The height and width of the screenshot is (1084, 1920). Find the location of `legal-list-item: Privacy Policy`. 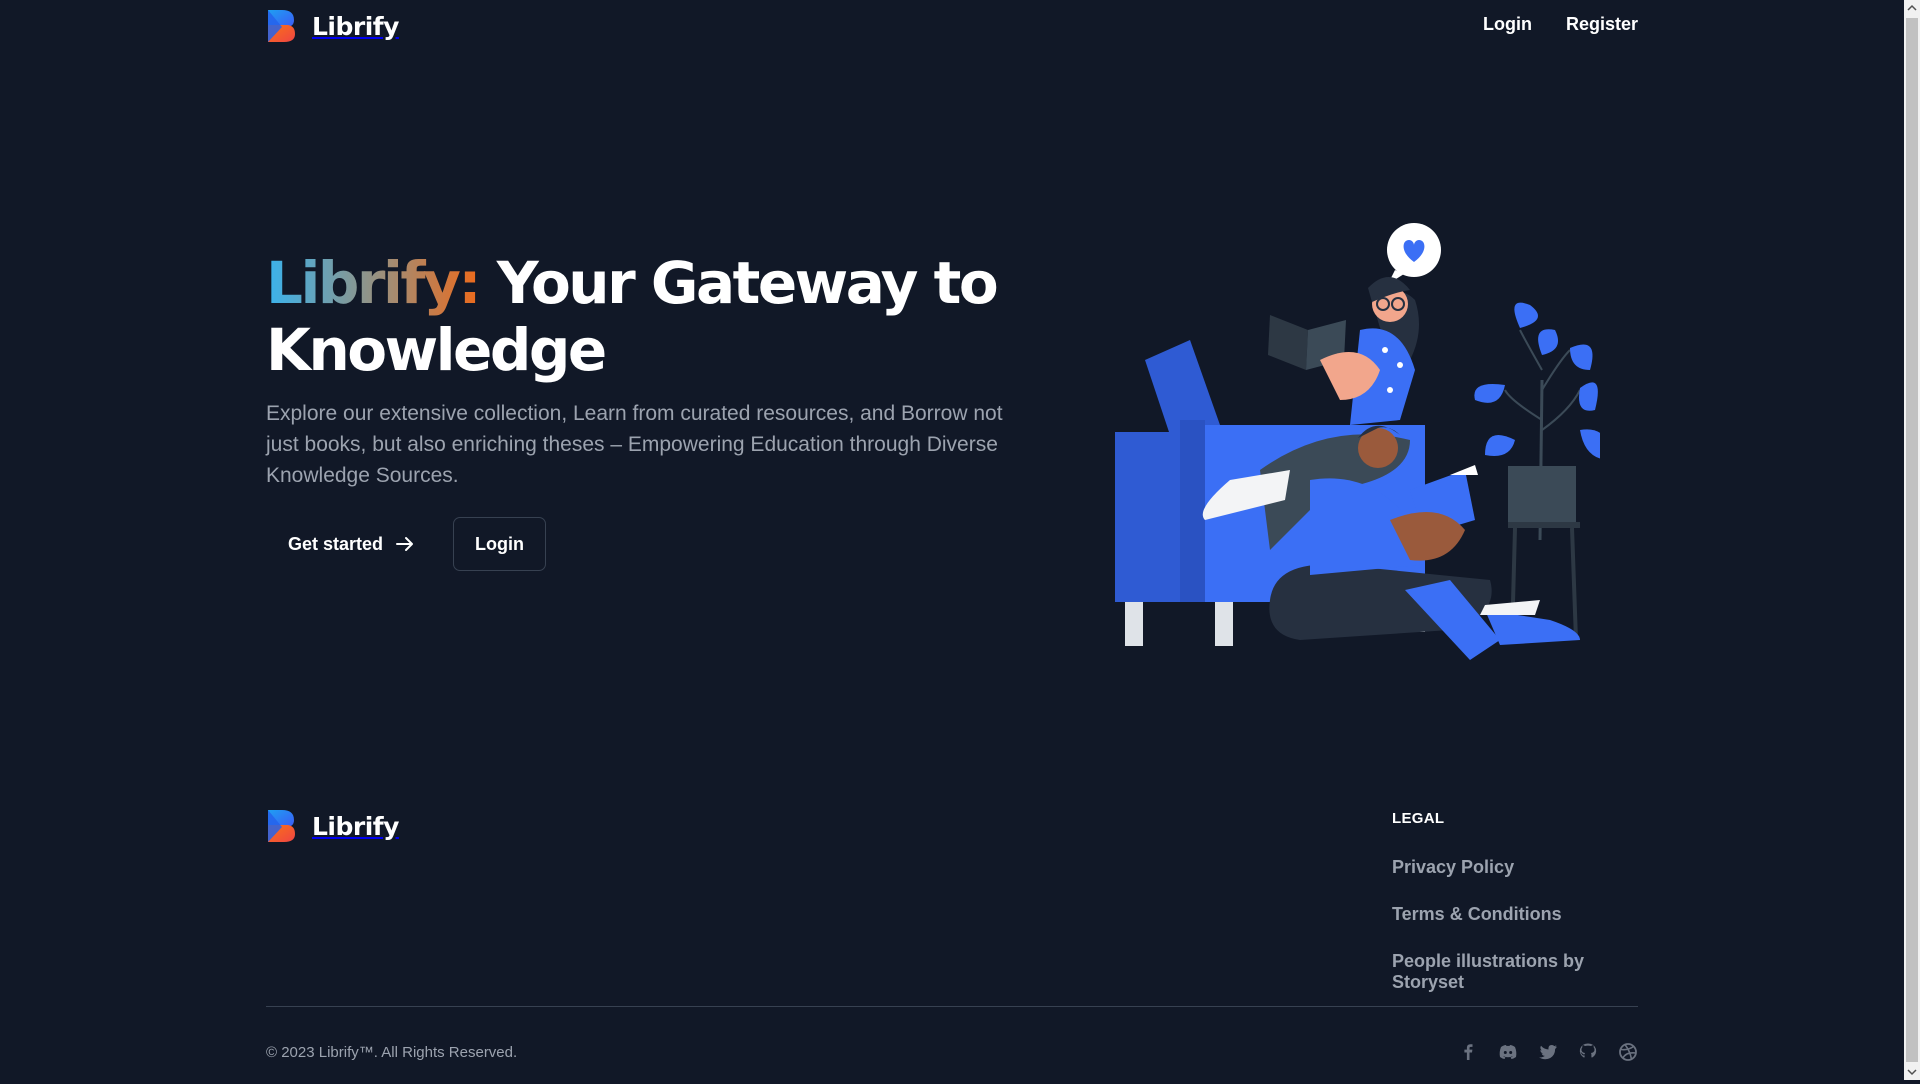

legal-list-item: Privacy Policy is located at coordinates (1515, 867).